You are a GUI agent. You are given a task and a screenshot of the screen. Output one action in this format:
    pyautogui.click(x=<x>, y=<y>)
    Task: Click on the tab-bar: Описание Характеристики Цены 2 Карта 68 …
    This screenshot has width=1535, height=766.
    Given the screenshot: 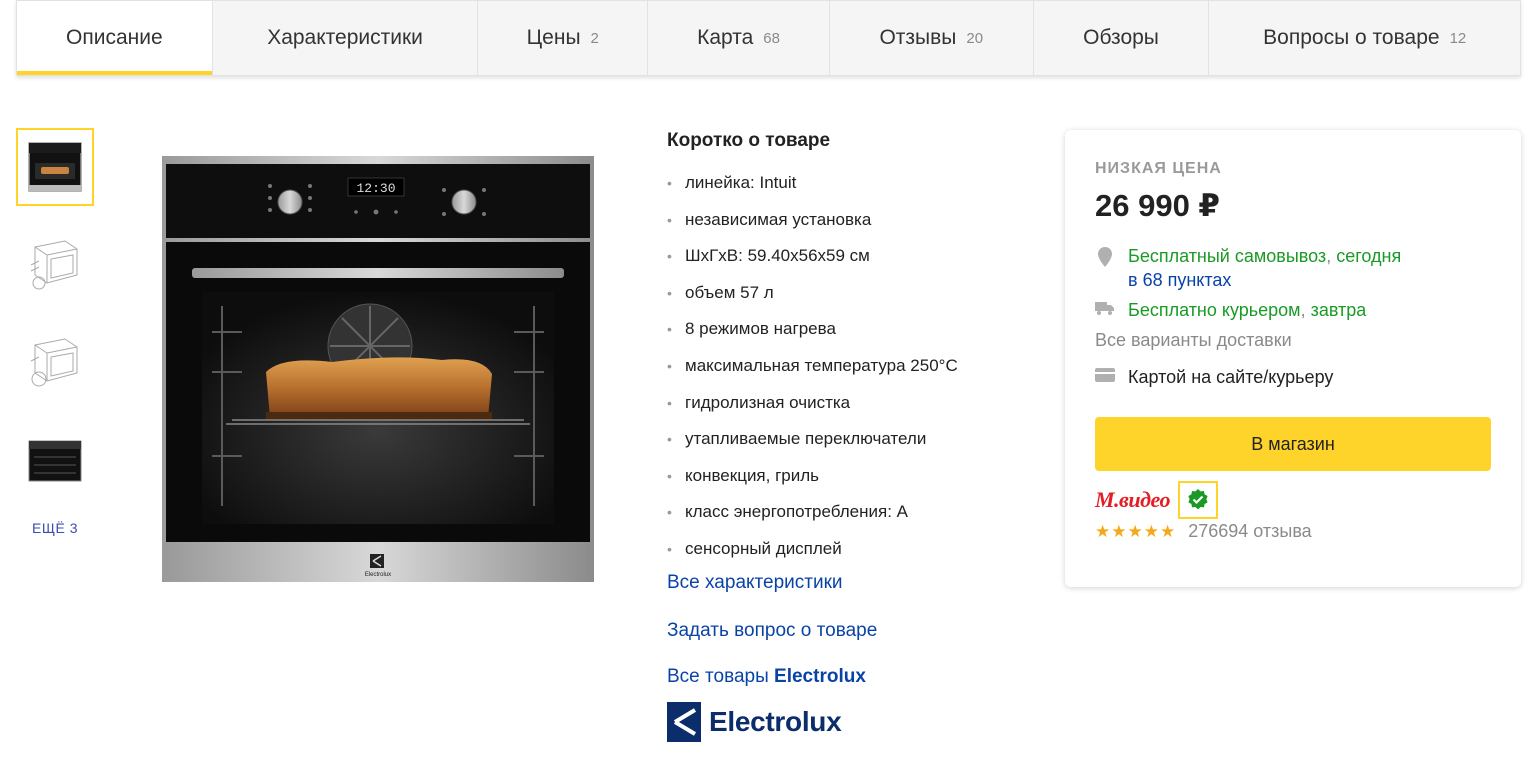 What is the action you would take?
    pyautogui.click(x=768, y=38)
    